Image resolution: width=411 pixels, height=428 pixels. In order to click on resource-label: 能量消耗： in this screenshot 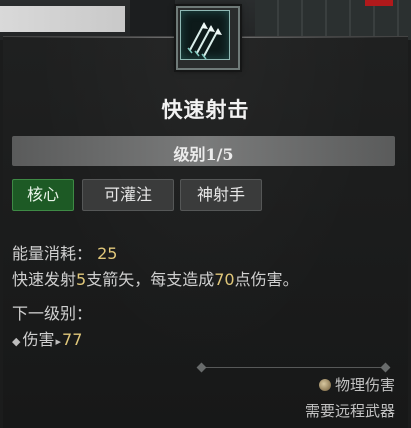, I will do `click(52, 253)`.